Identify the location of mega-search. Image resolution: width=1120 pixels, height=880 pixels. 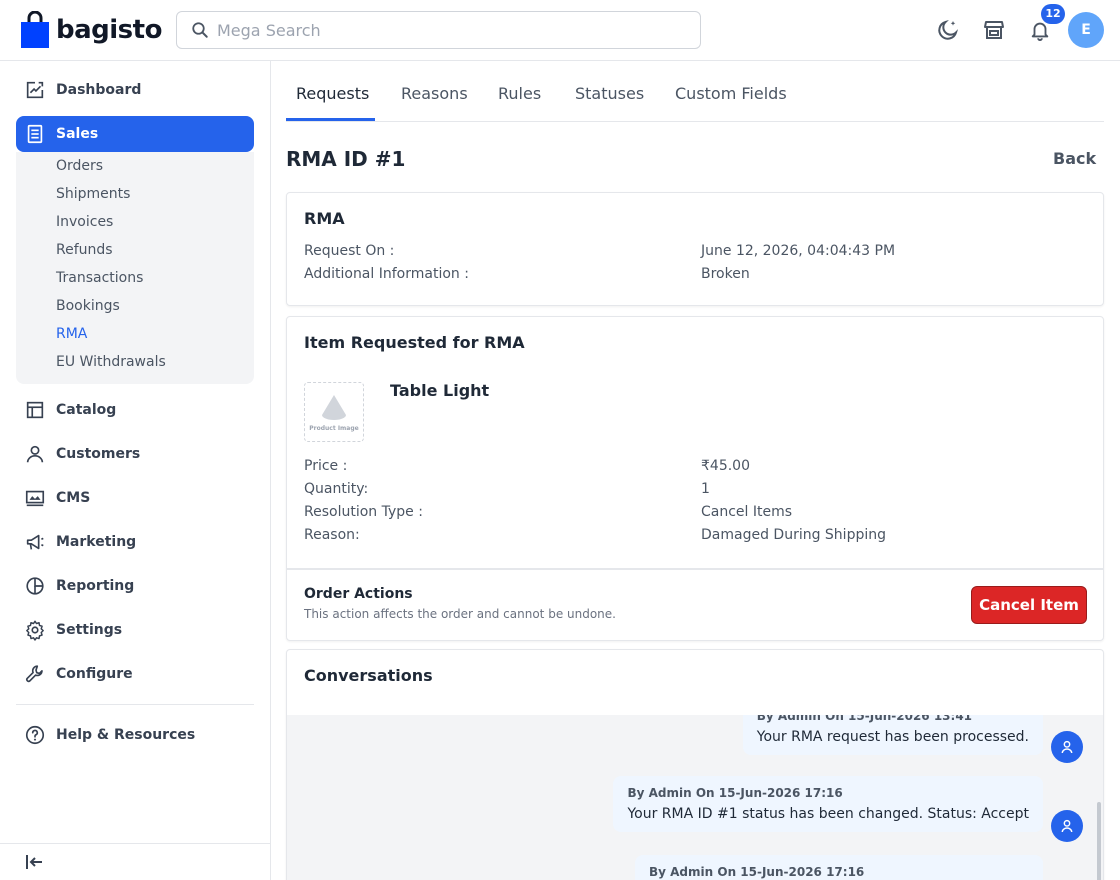
(438, 30).